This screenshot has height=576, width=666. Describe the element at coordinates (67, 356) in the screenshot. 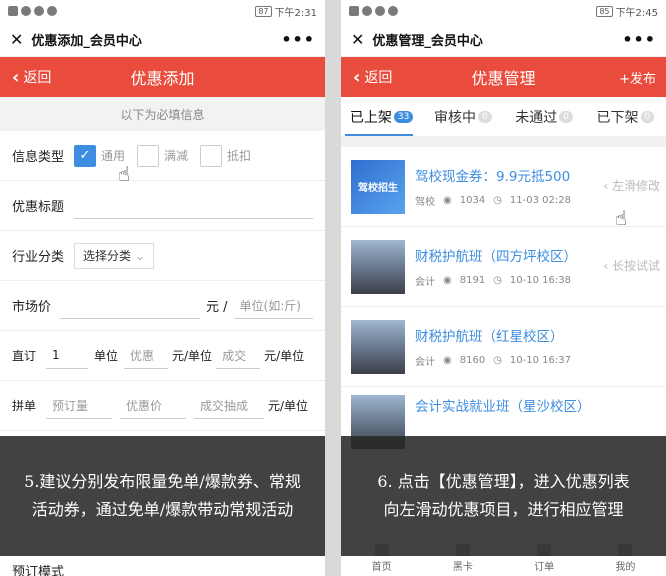

I see `direct-qty-input: 1` at that location.